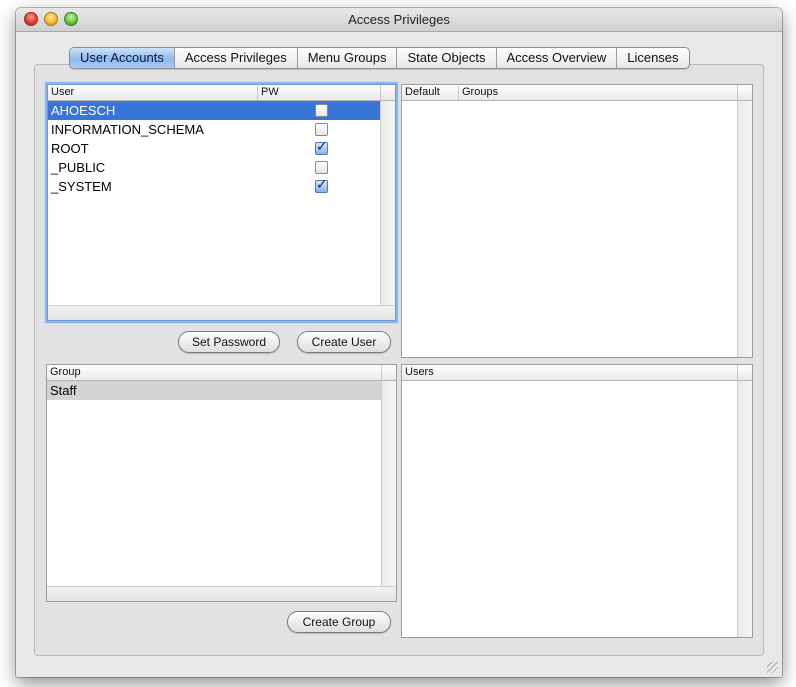  Describe the element at coordinates (320, 93) in the screenshot. I see `pw-column-header: PW` at that location.